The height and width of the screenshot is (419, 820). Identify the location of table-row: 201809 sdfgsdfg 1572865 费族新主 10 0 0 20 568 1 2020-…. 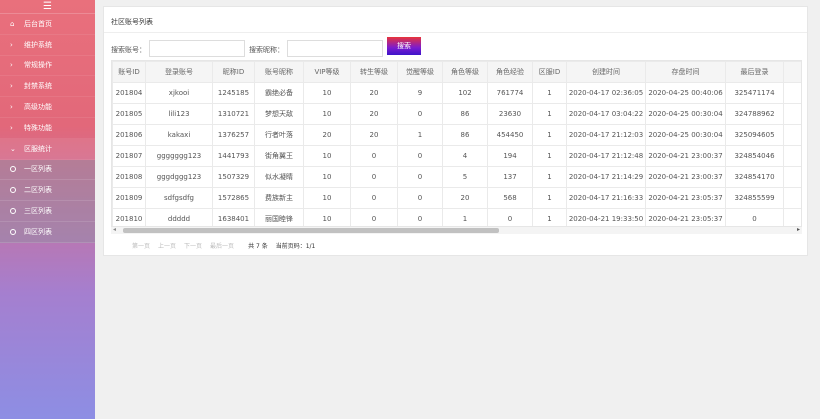
(456, 198).